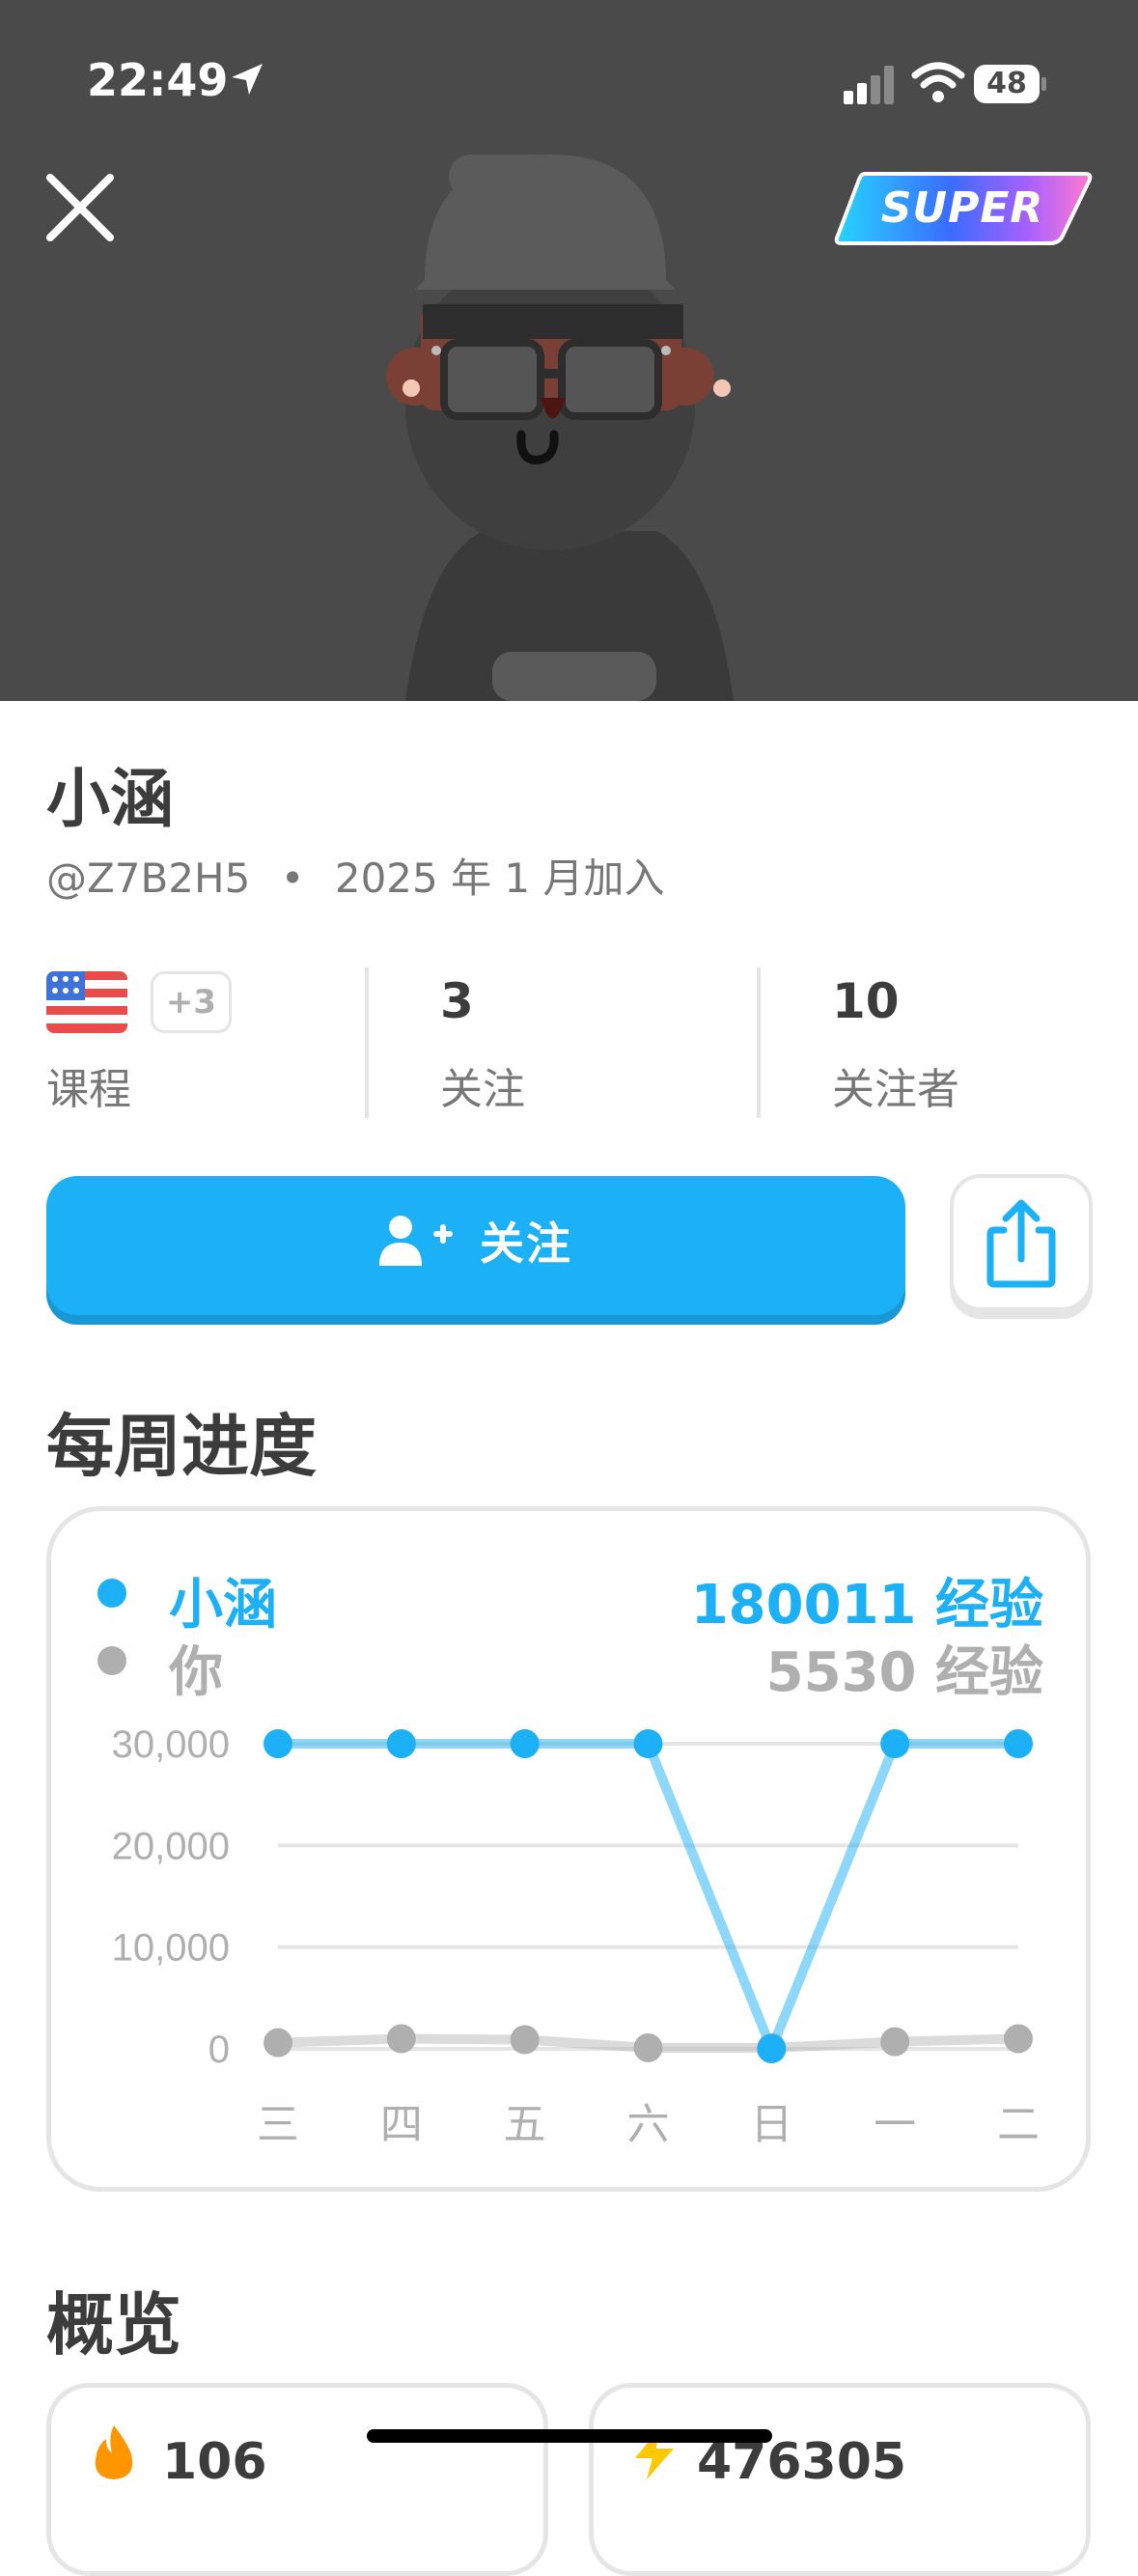 This screenshot has width=1138, height=2576. I want to click on fire-icon, so click(114, 2452).